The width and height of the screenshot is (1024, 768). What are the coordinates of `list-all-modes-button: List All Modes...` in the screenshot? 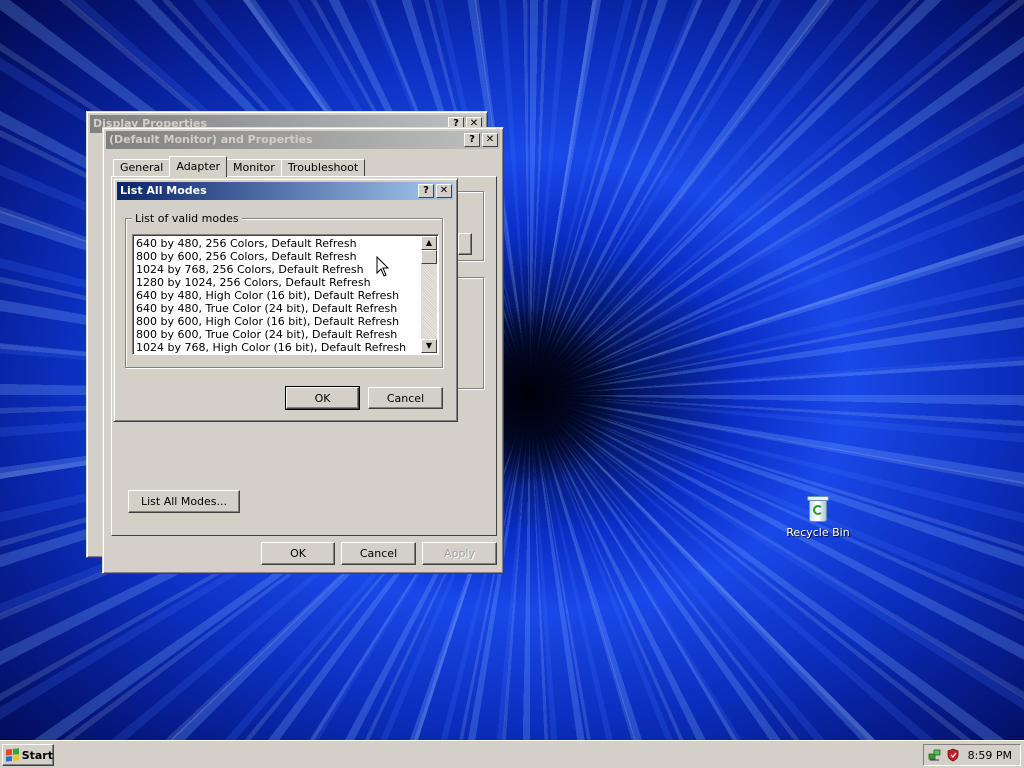 It's located at (184, 501).